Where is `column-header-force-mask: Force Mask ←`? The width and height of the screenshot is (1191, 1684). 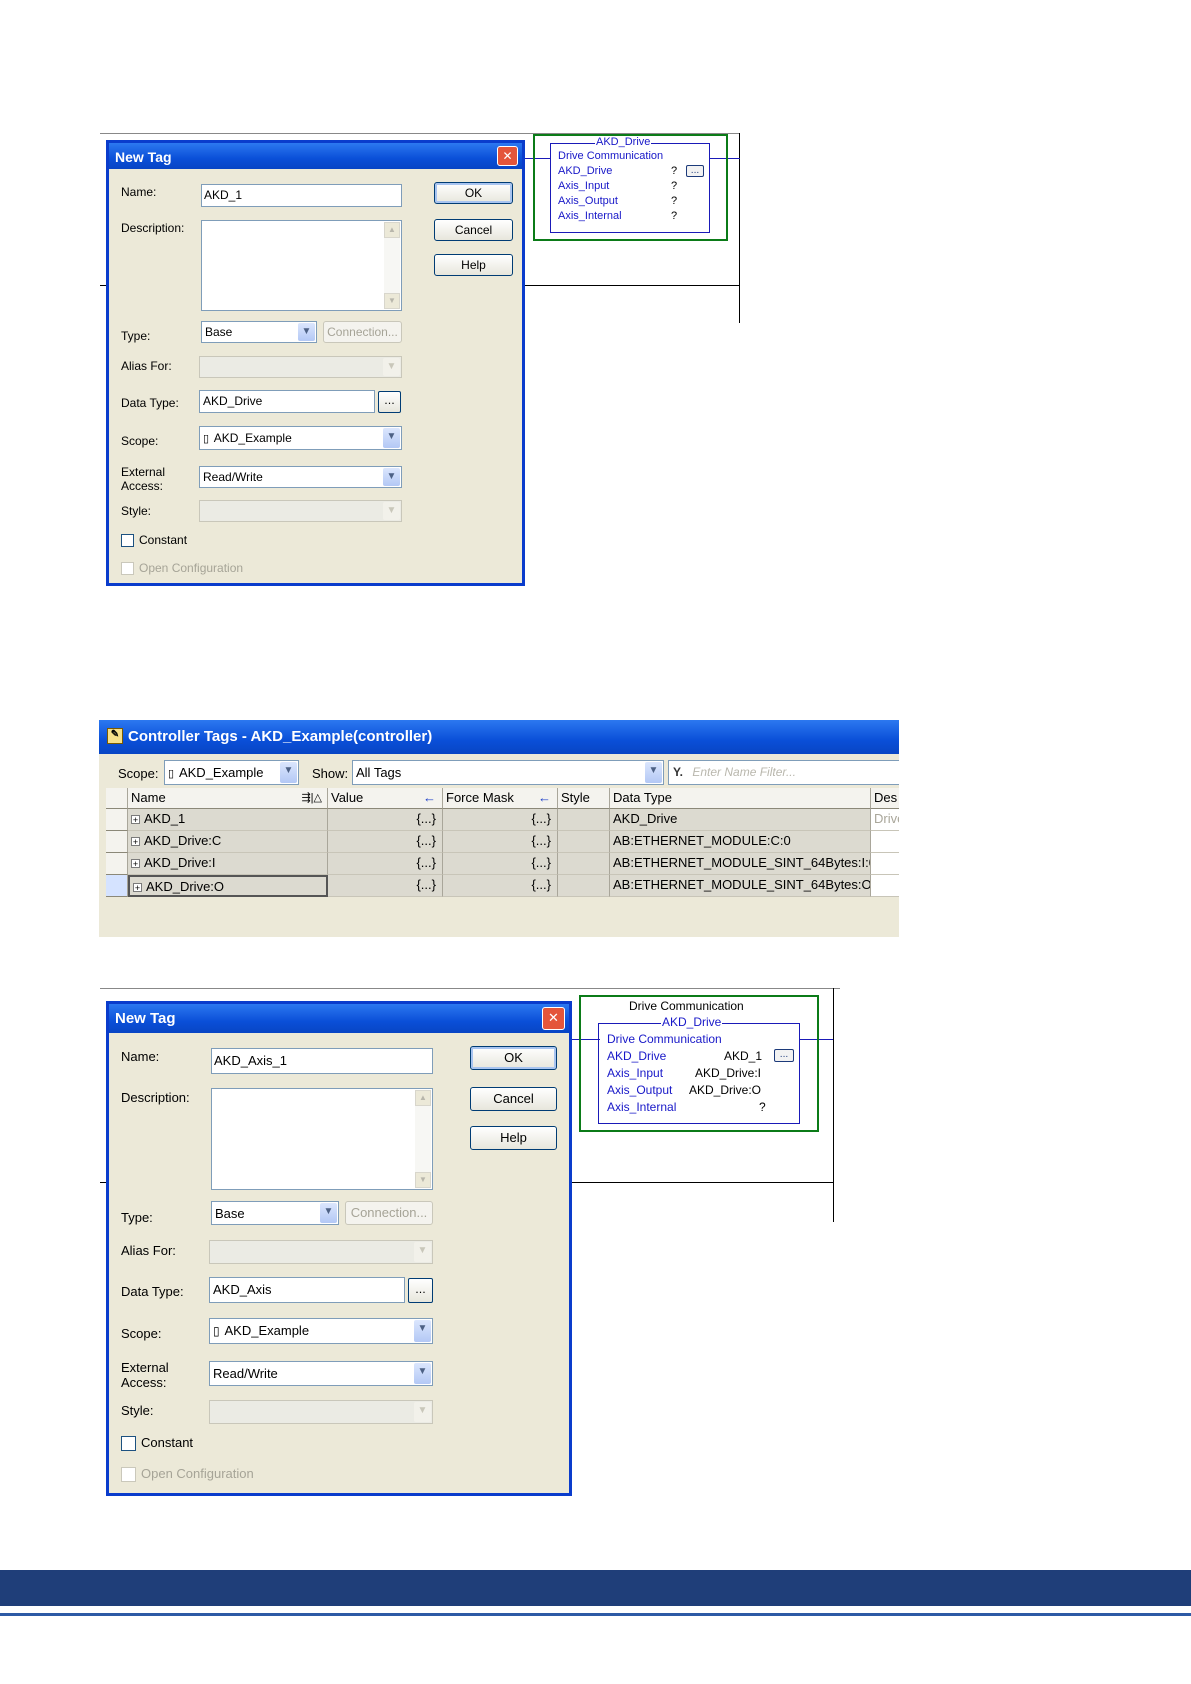 column-header-force-mask: Force Mask ← is located at coordinates (500, 798).